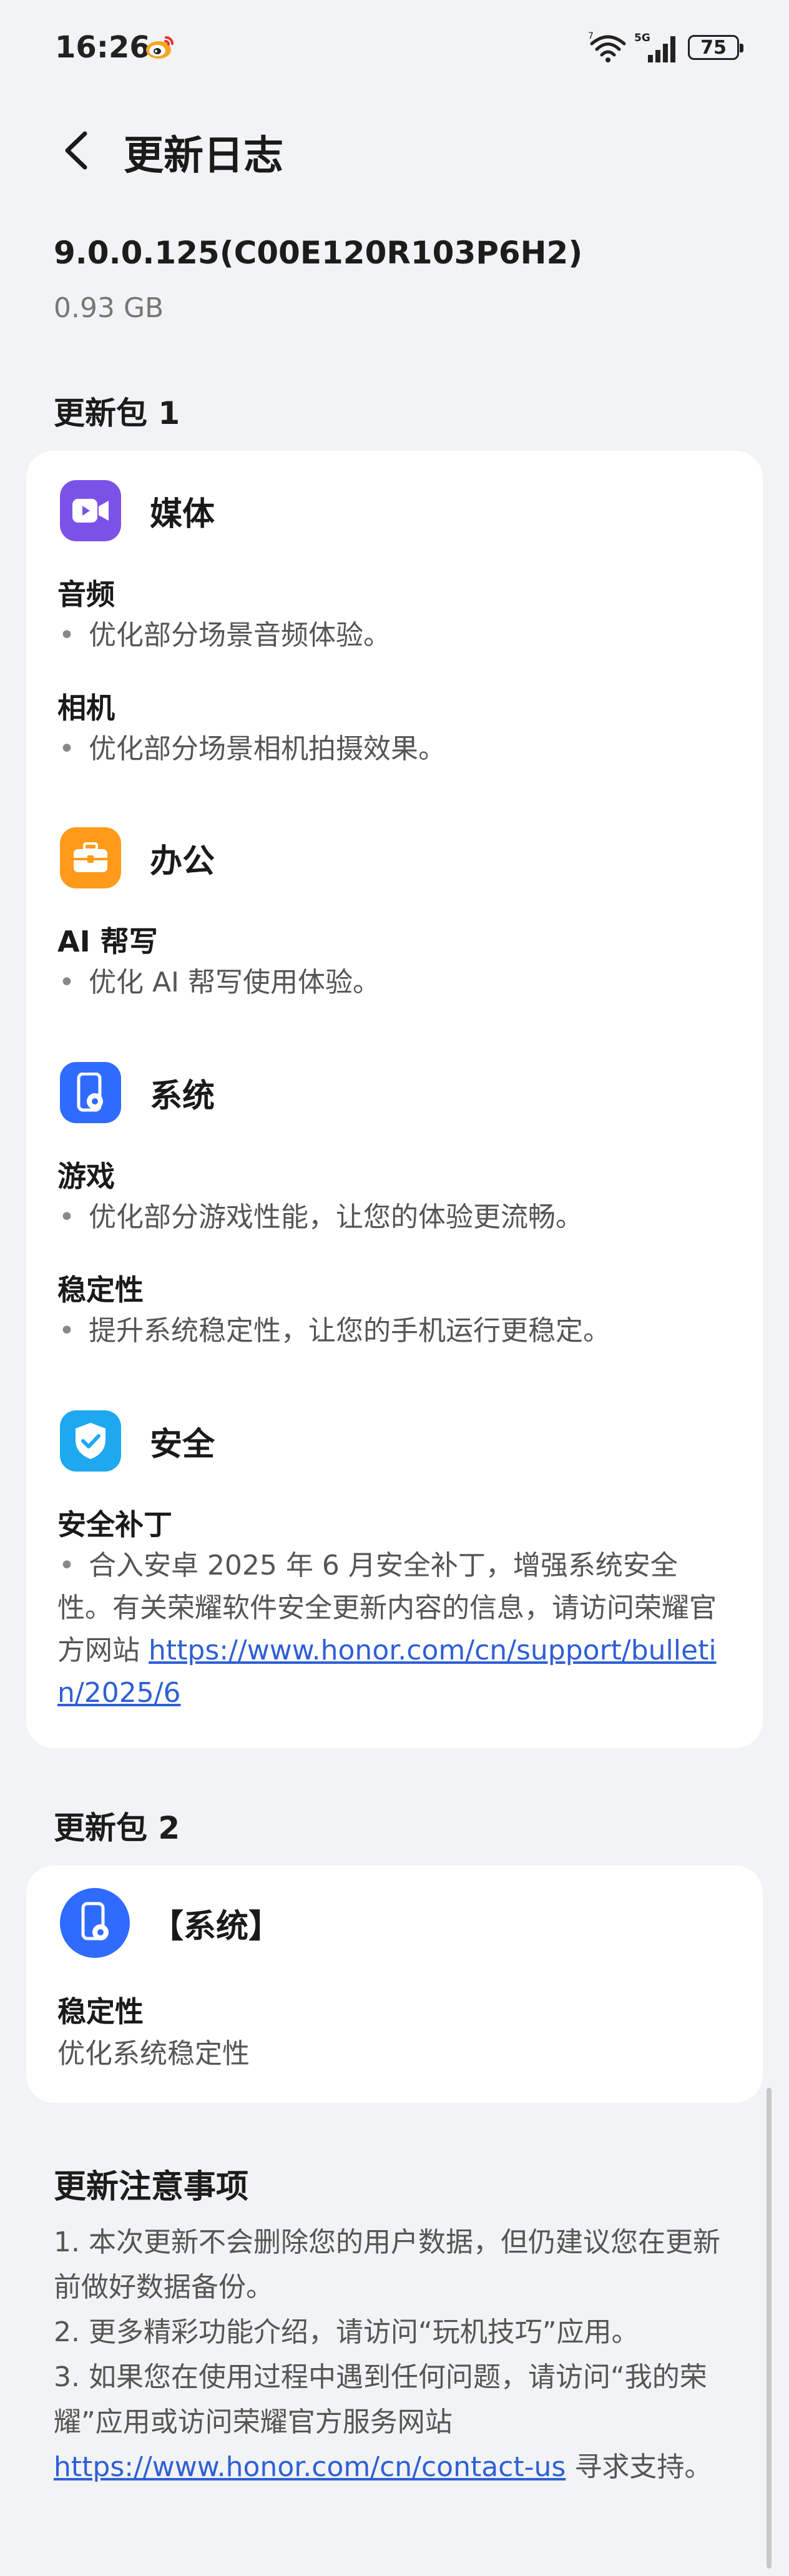 The height and width of the screenshot is (2576, 789). What do you see at coordinates (203, 156) in the screenshot?
I see `page-title: 更新日志` at bounding box center [203, 156].